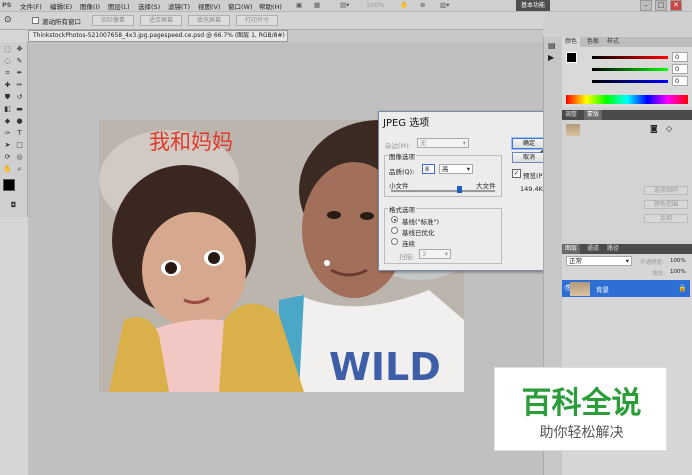 The height and width of the screenshot is (475, 692). Describe the element at coordinates (394, 230) in the screenshot. I see `format-optimized-radio` at that location.